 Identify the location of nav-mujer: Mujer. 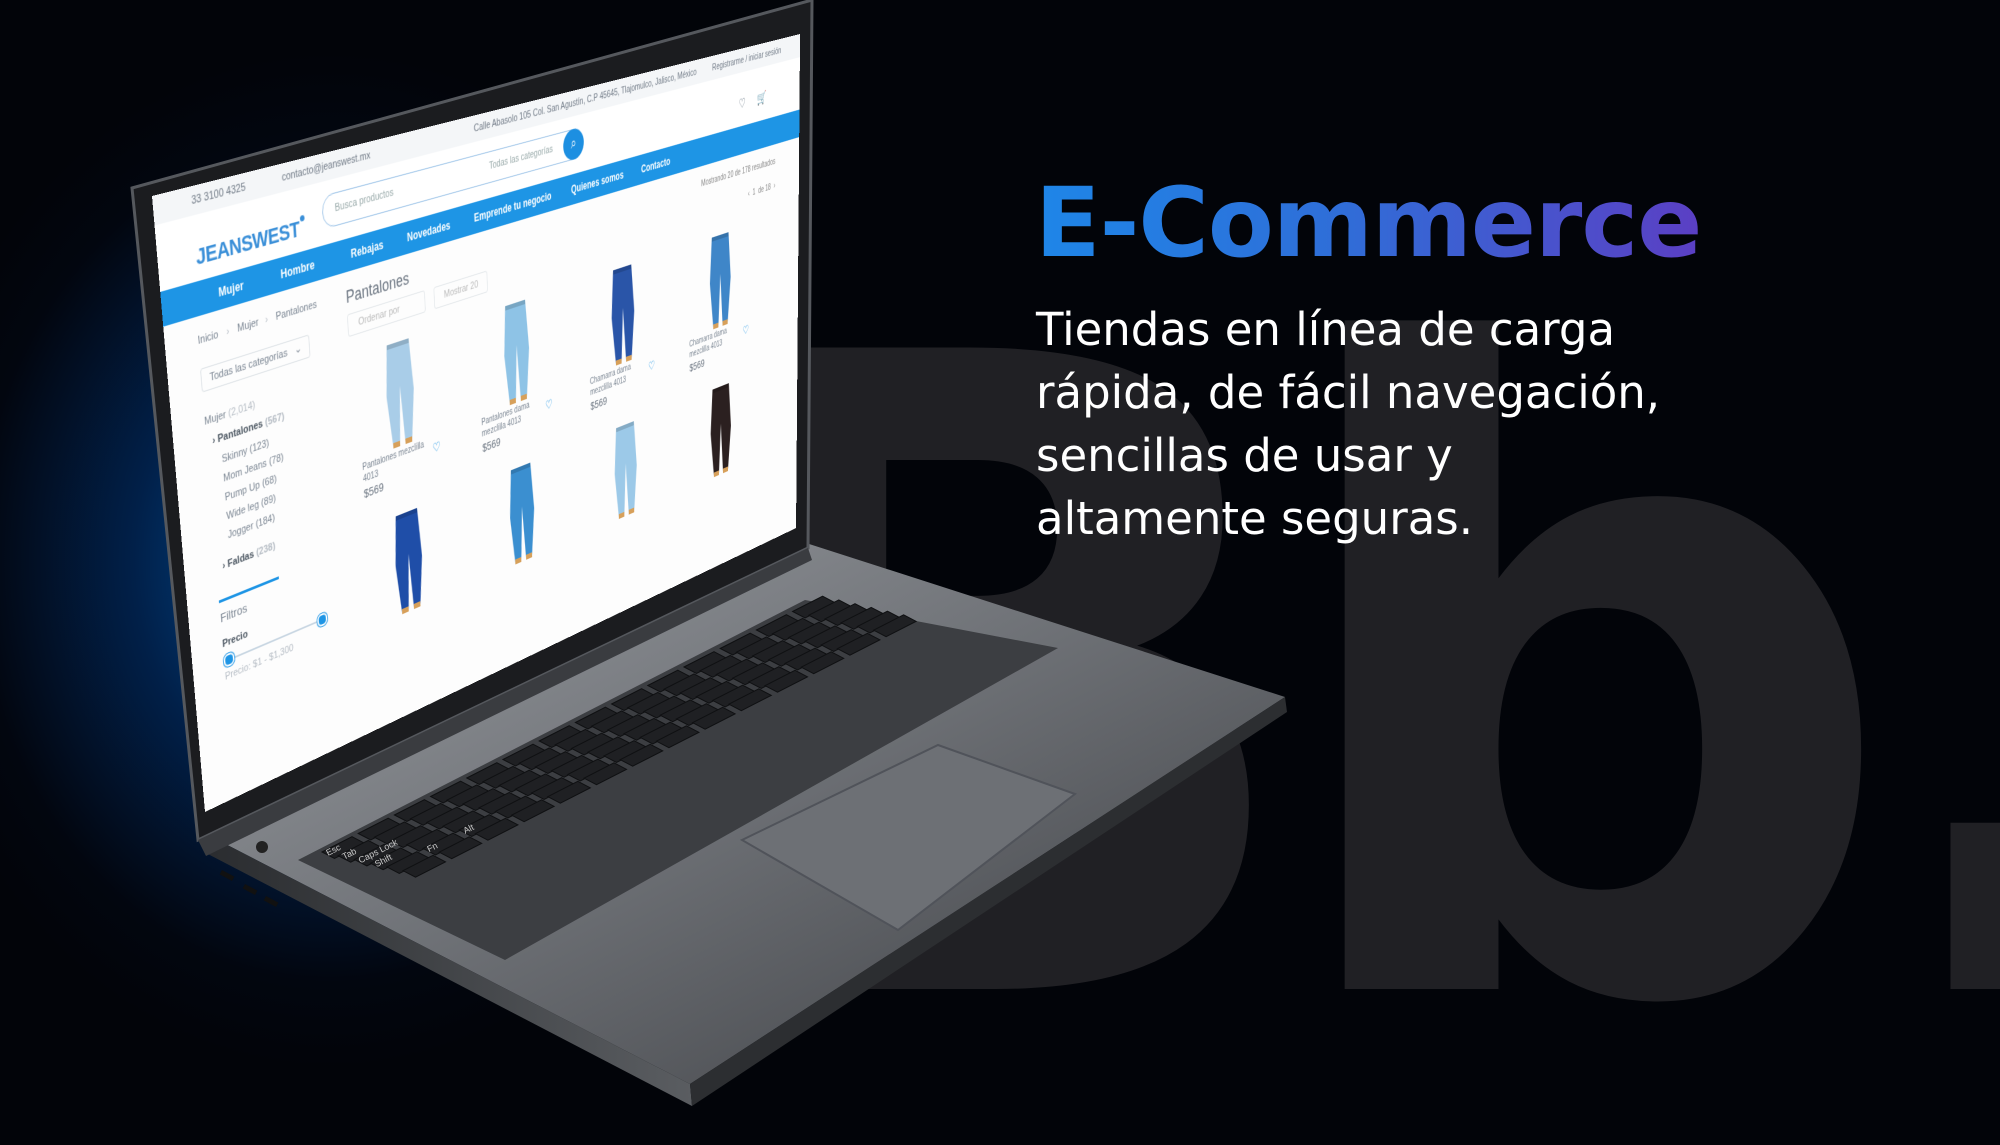
(231, 288).